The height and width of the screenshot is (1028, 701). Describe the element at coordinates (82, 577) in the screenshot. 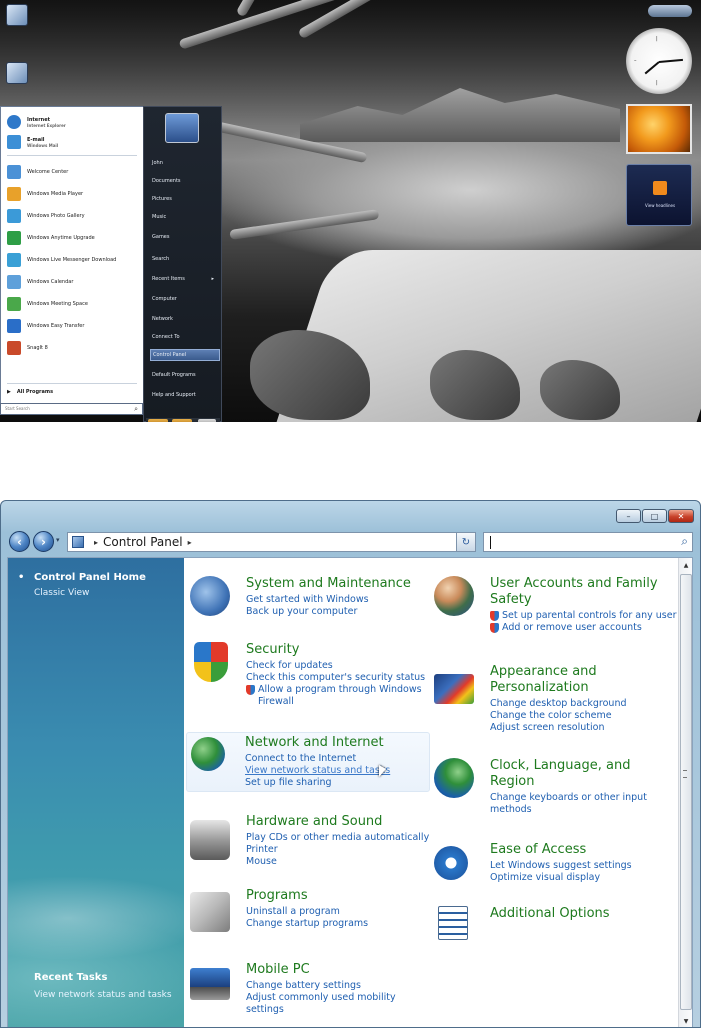

I see `nav-control-panel-home: Control Panel Home` at that location.